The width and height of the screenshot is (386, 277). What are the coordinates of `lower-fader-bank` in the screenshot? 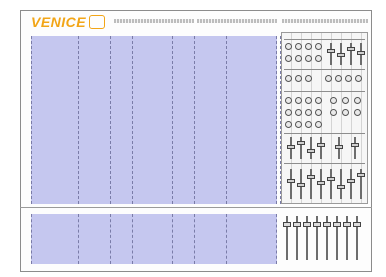 It's located at (324, 239).